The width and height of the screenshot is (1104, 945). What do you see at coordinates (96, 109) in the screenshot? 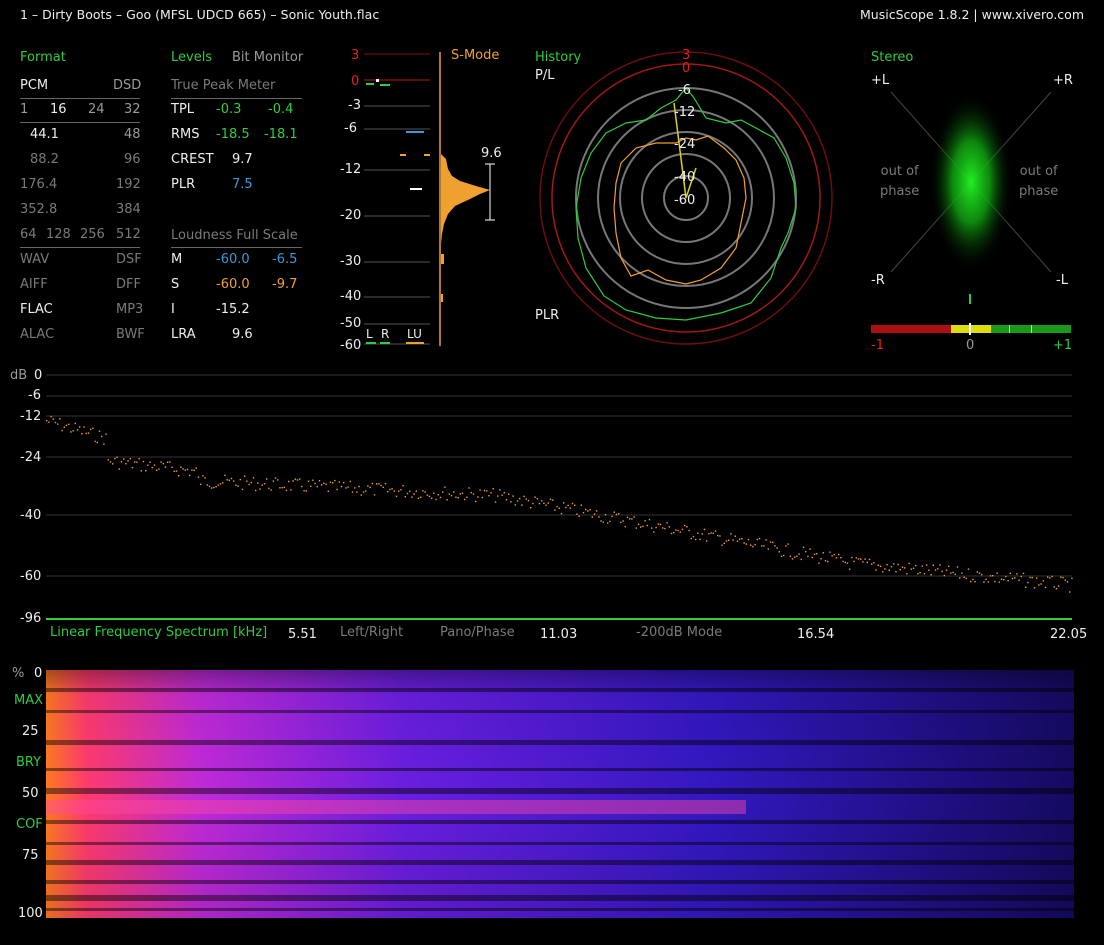
I see `bit-24: 24` at bounding box center [96, 109].